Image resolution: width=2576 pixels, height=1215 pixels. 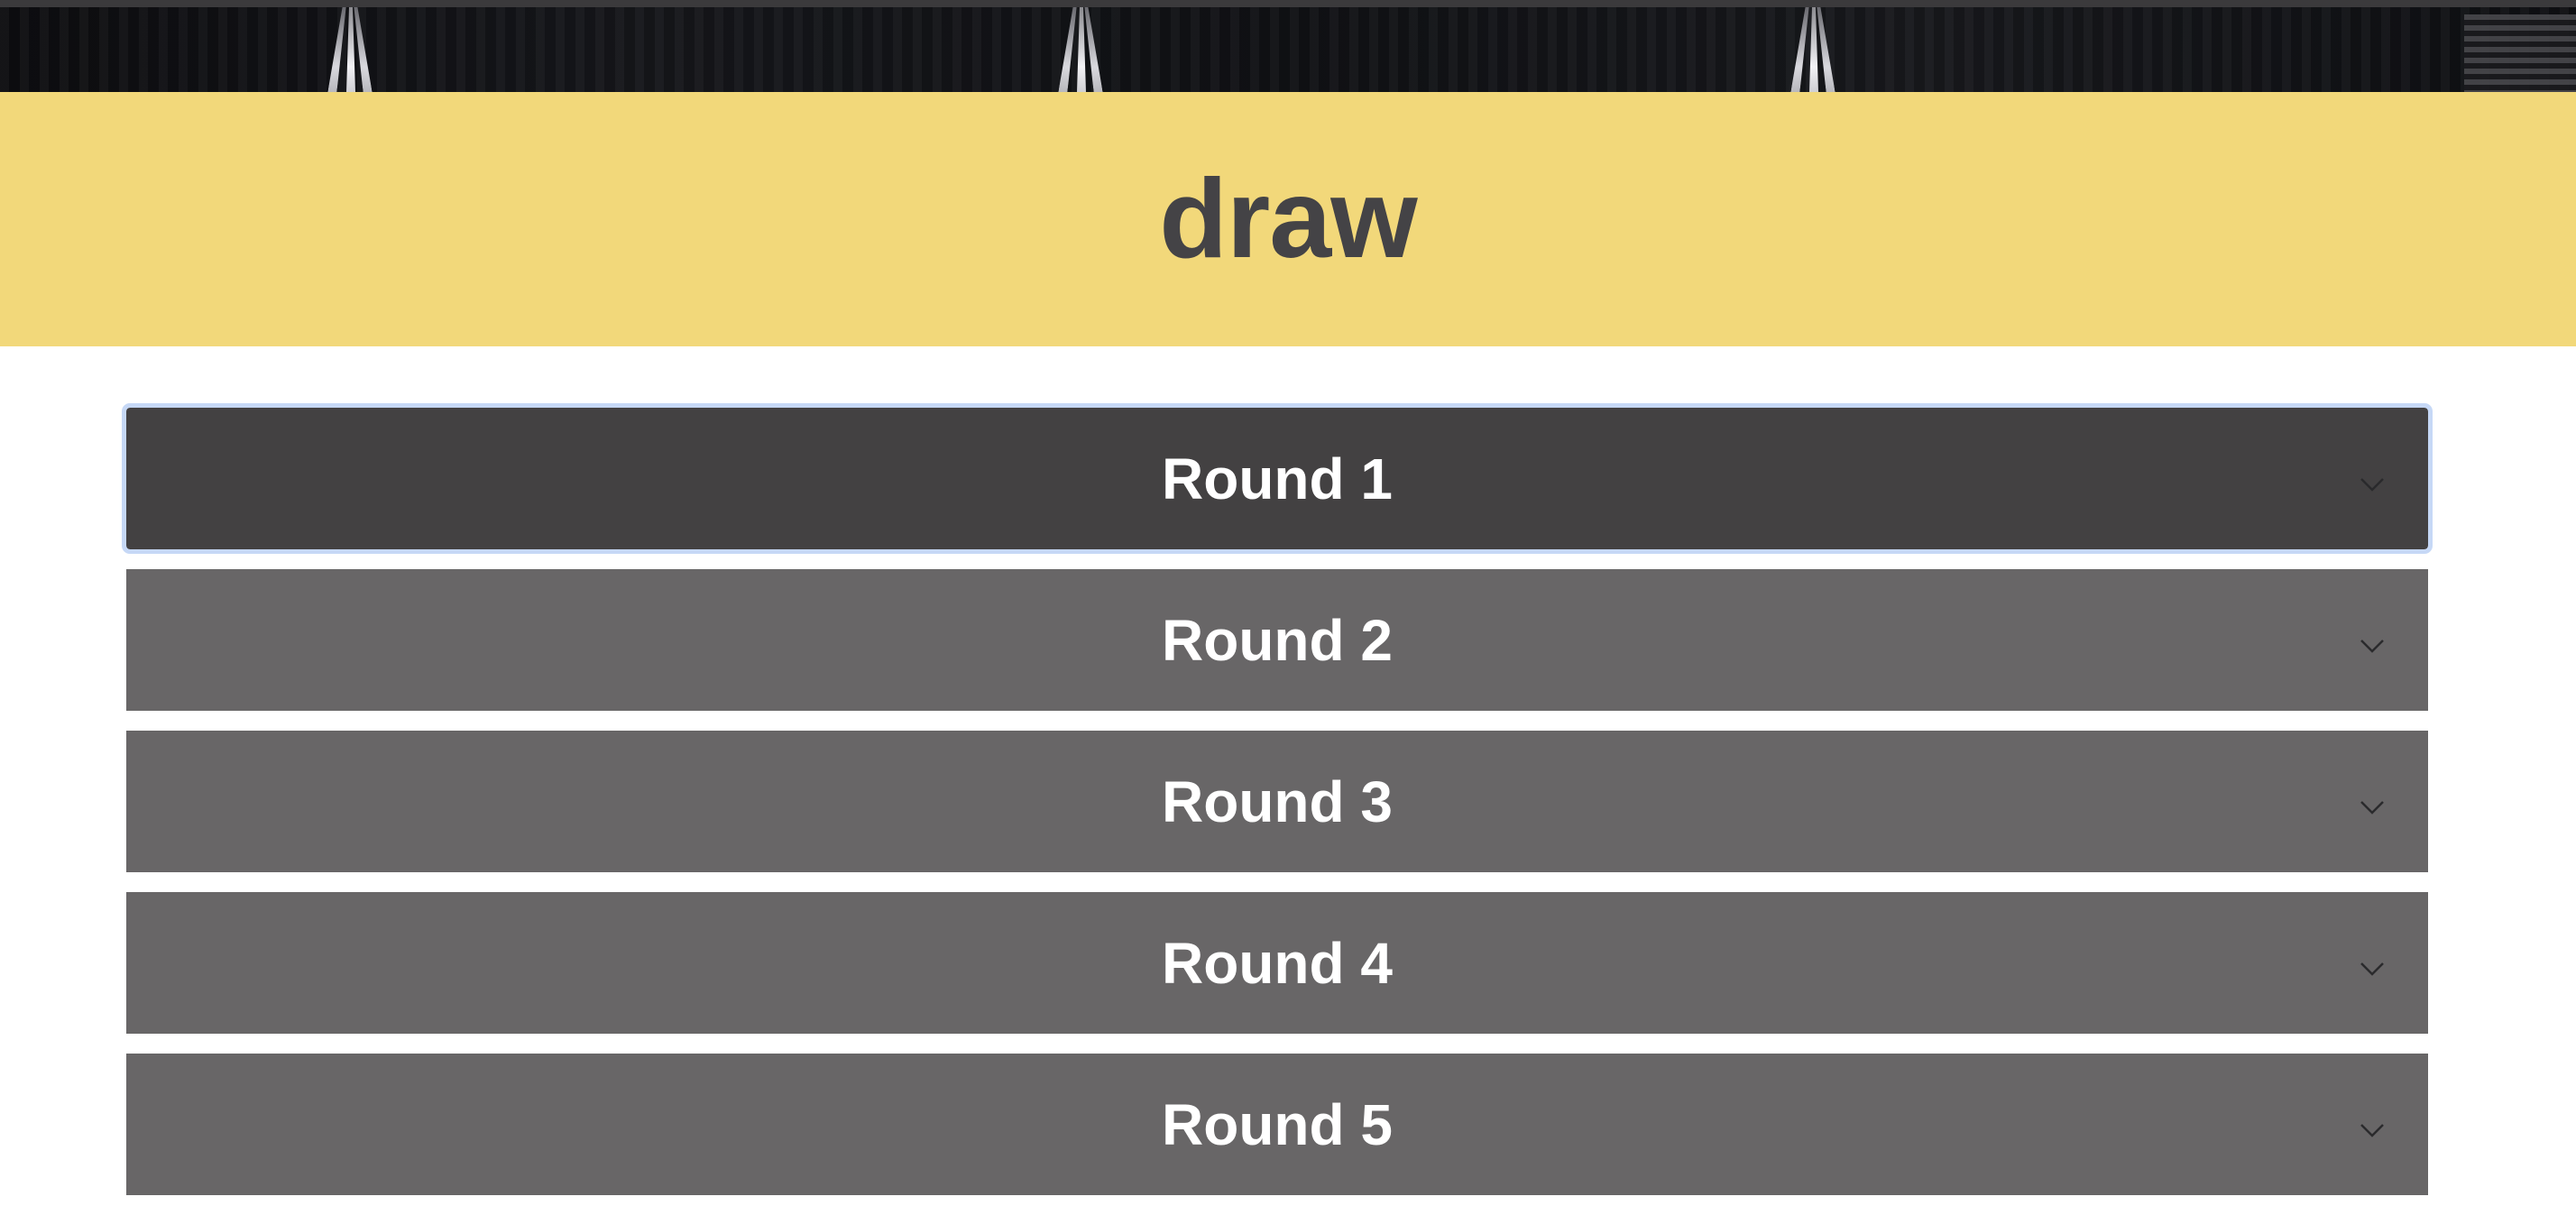 I want to click on round-label: Round 3, so click(x=1277, y=801).